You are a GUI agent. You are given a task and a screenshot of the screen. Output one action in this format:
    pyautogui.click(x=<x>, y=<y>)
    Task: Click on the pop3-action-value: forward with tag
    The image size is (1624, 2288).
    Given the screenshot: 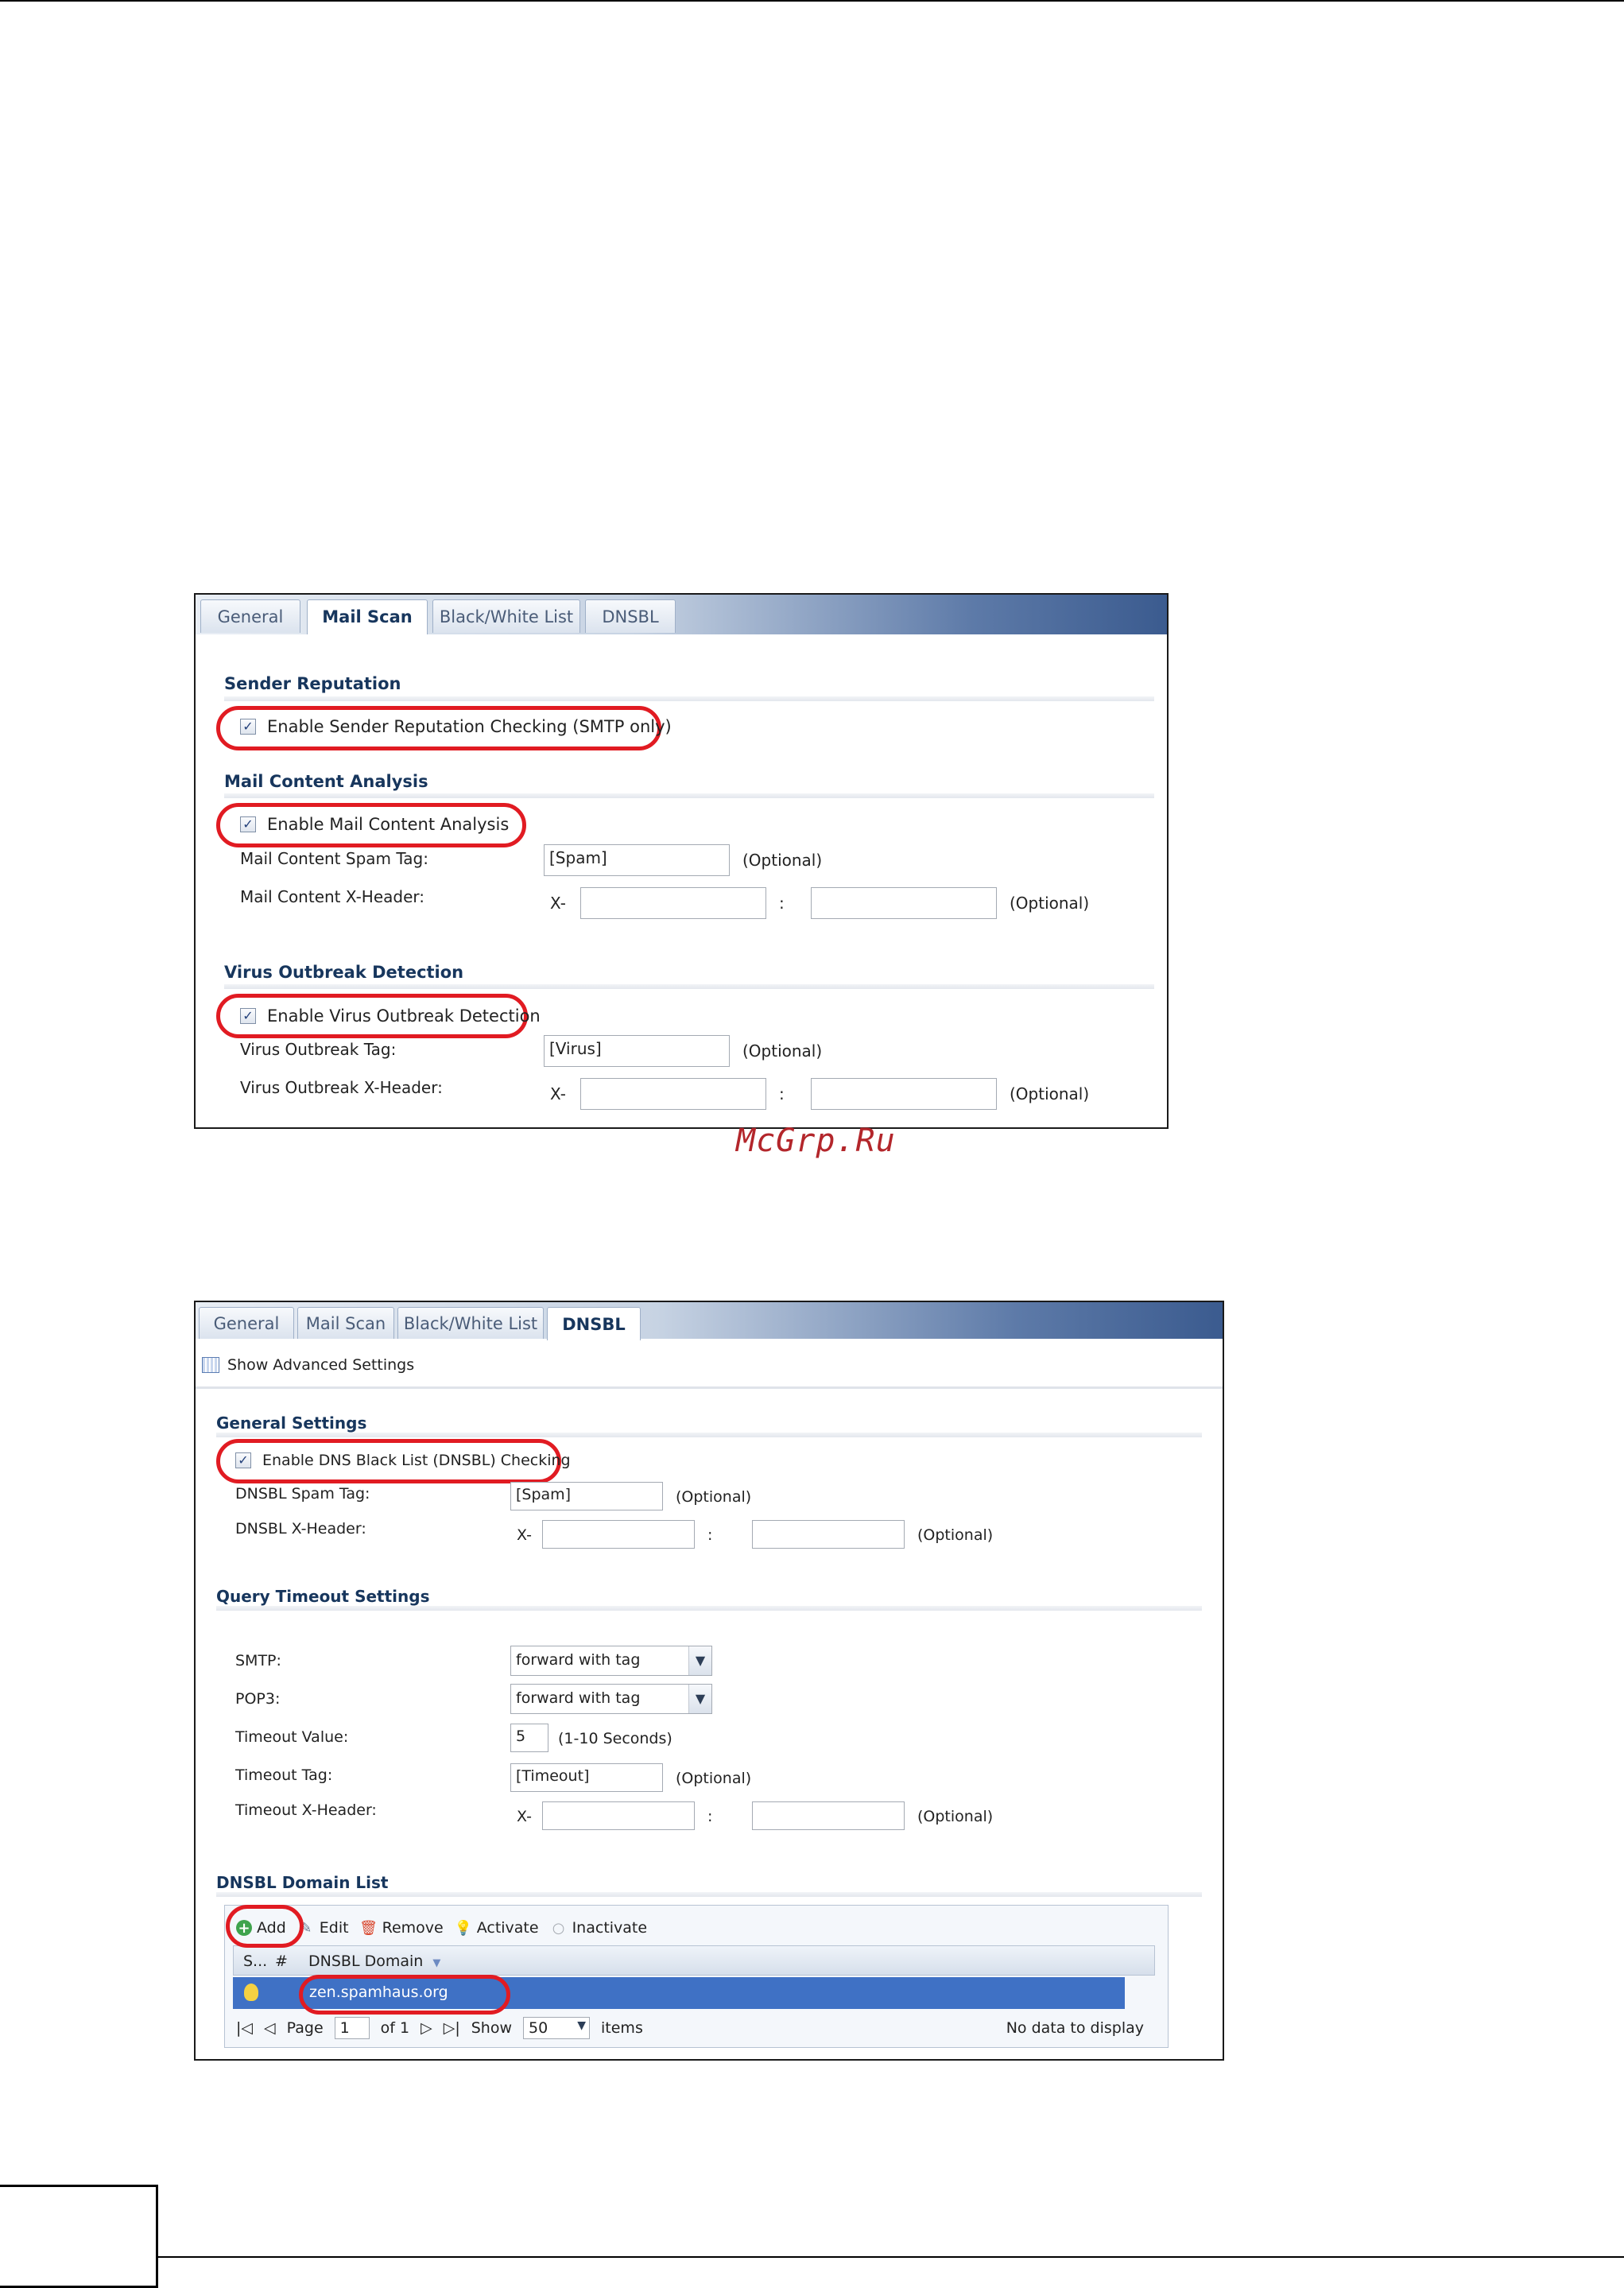 What is the action you would take?
    pyautogui.click(x=578, y=1698)
    